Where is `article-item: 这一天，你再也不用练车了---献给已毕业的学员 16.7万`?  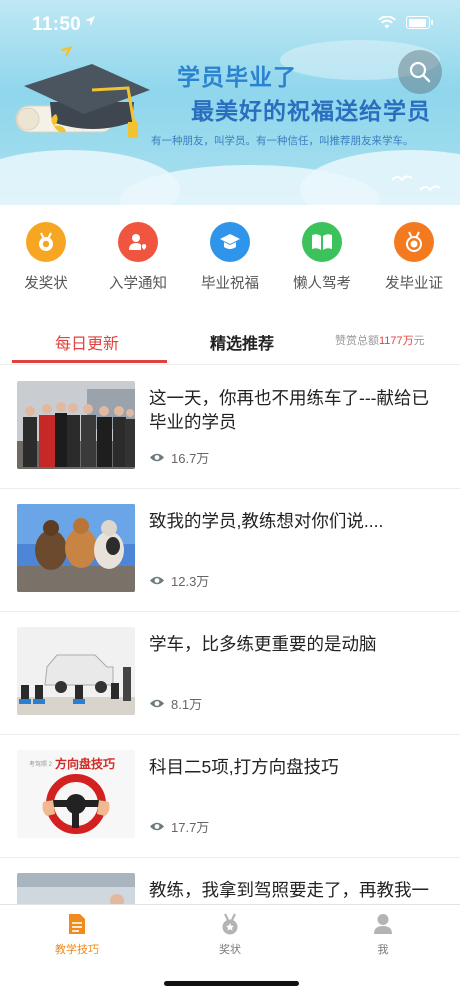 article-item: 这一天，你再也不用练车了---献给已毕业的学员 16.7万 is located at coordinates (230, 427).